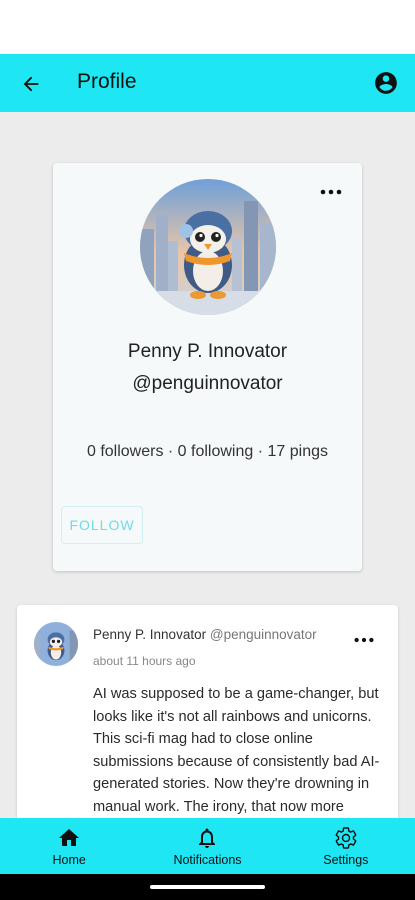 This screenshot has width=415, height=900. I want to click on avatar, so click(208, 247).